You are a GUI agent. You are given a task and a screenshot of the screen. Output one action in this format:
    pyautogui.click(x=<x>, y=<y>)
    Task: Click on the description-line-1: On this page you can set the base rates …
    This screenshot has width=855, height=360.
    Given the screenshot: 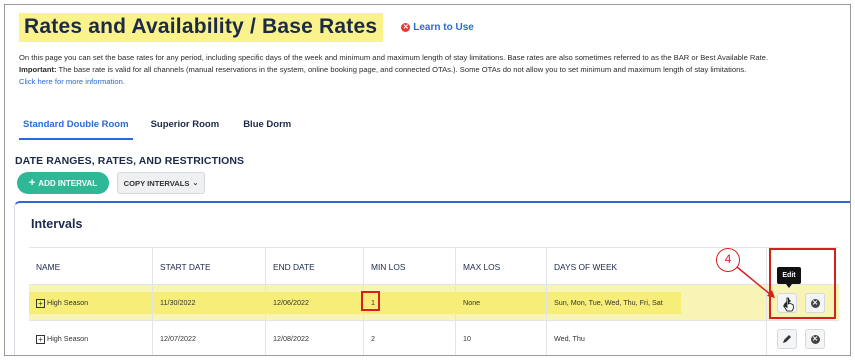 What is the action you would take?
    pyautogui.click(x=394, y=57)
    